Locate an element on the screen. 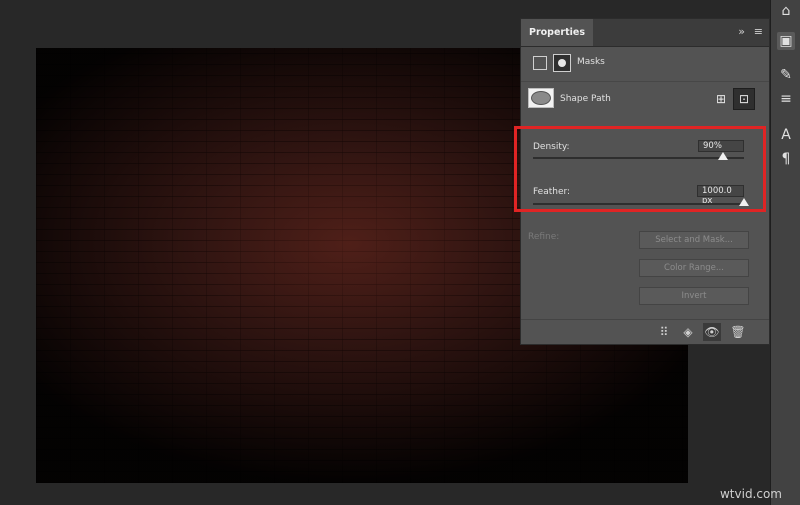 The width and height of the screenshot is (800, 505). delete-mask-icon: 🗑 is located at coordinates (738, 332).